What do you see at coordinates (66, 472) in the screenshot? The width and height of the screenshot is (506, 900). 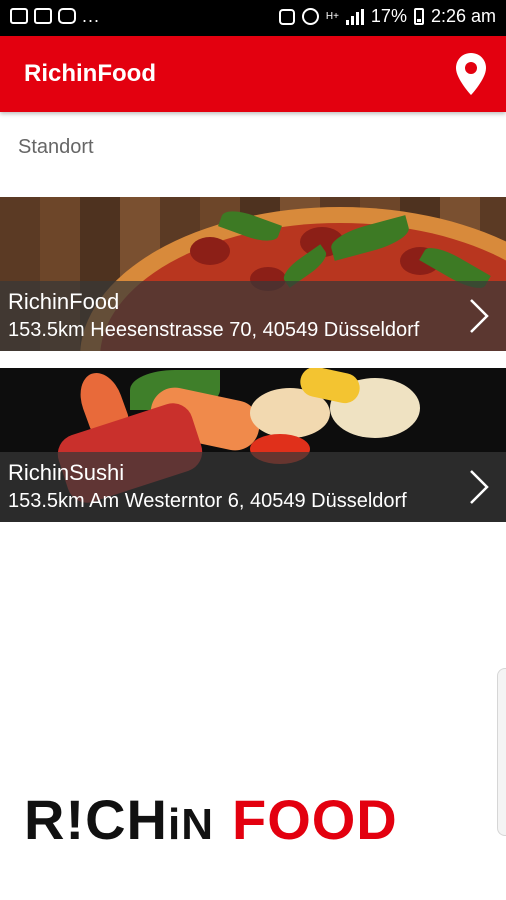 I see `restaurant-name: RichinSushi` at bounding box center [66, 472].